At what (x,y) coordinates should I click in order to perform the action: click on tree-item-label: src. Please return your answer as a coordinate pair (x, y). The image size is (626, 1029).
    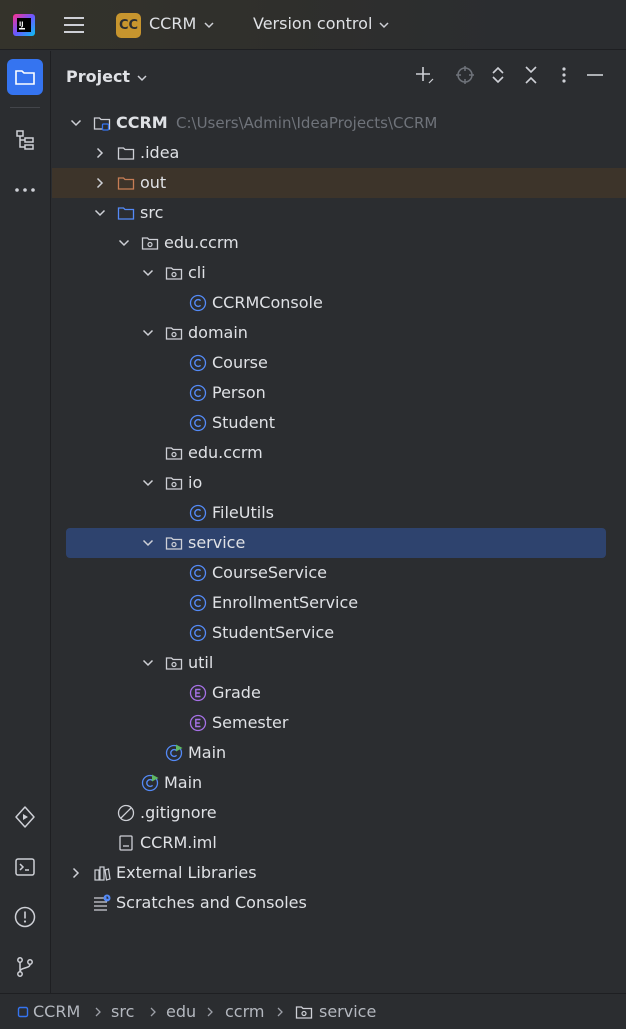
    Looking at the image, I should click on (152, 212).